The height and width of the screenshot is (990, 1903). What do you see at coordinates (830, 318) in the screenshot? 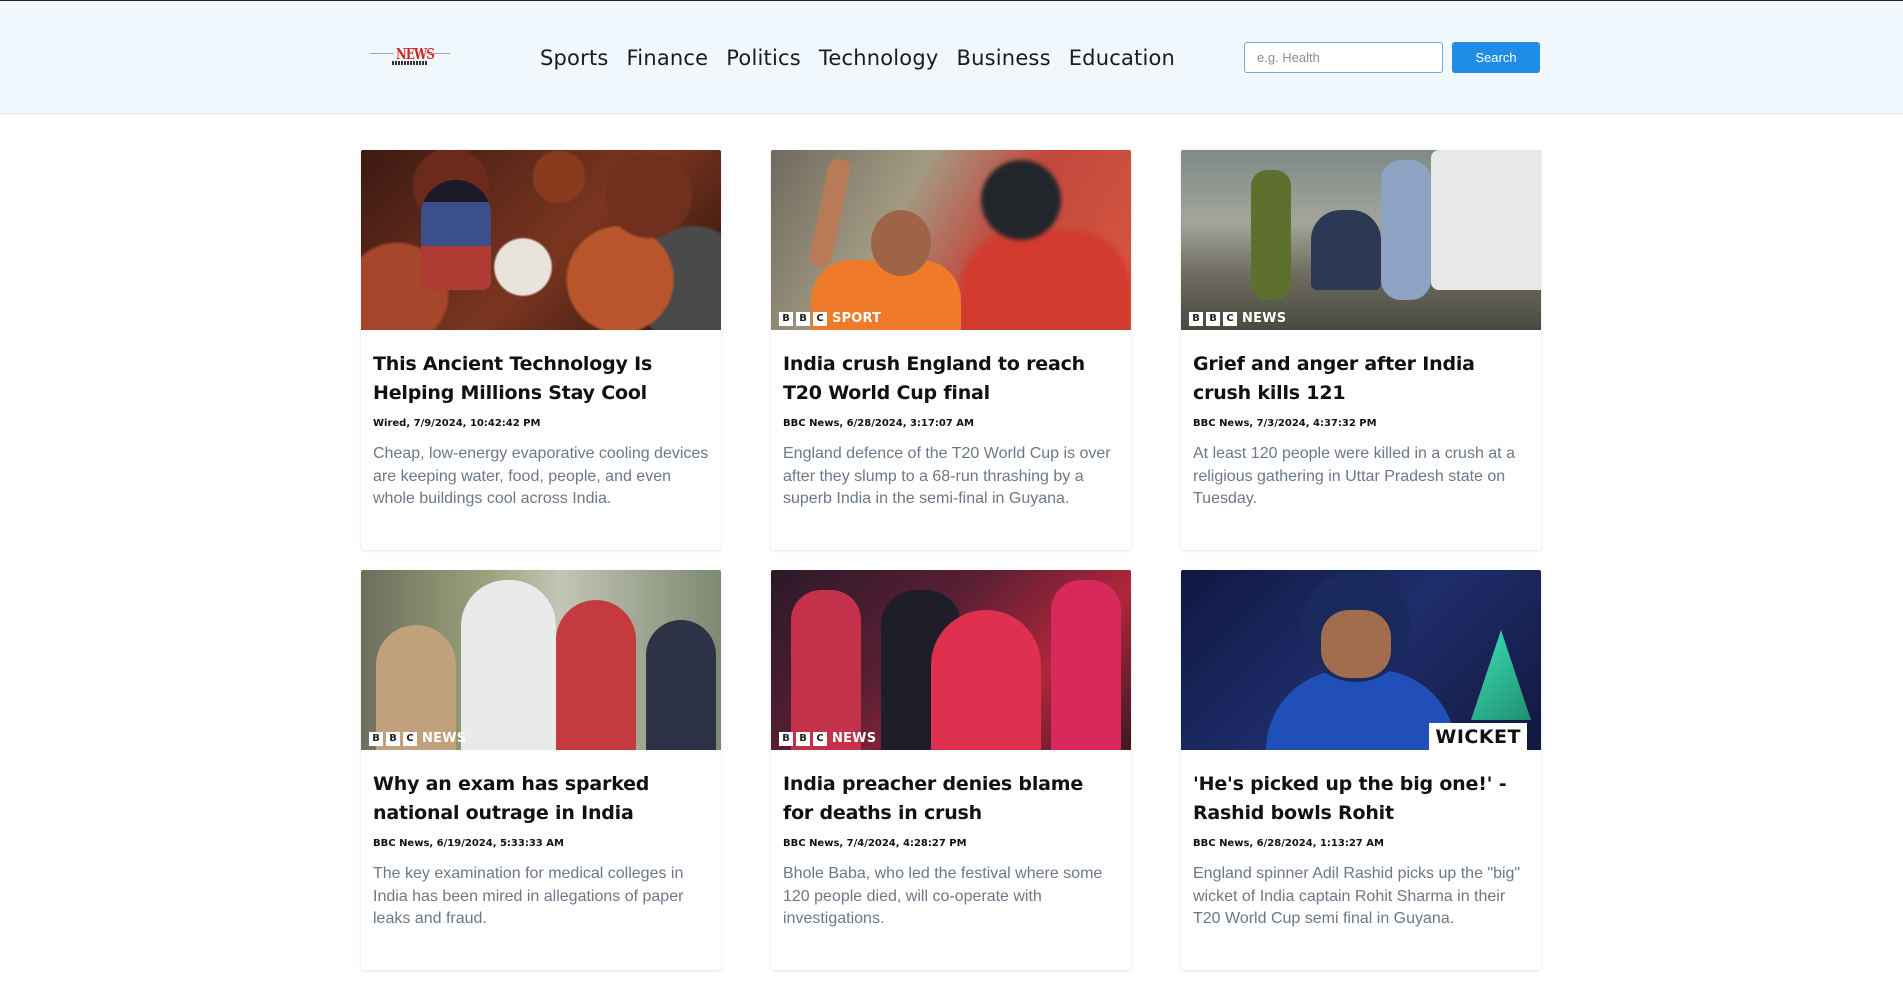
I see `bbc-badge: B B C SPORT` at bounding box center [830, 318].